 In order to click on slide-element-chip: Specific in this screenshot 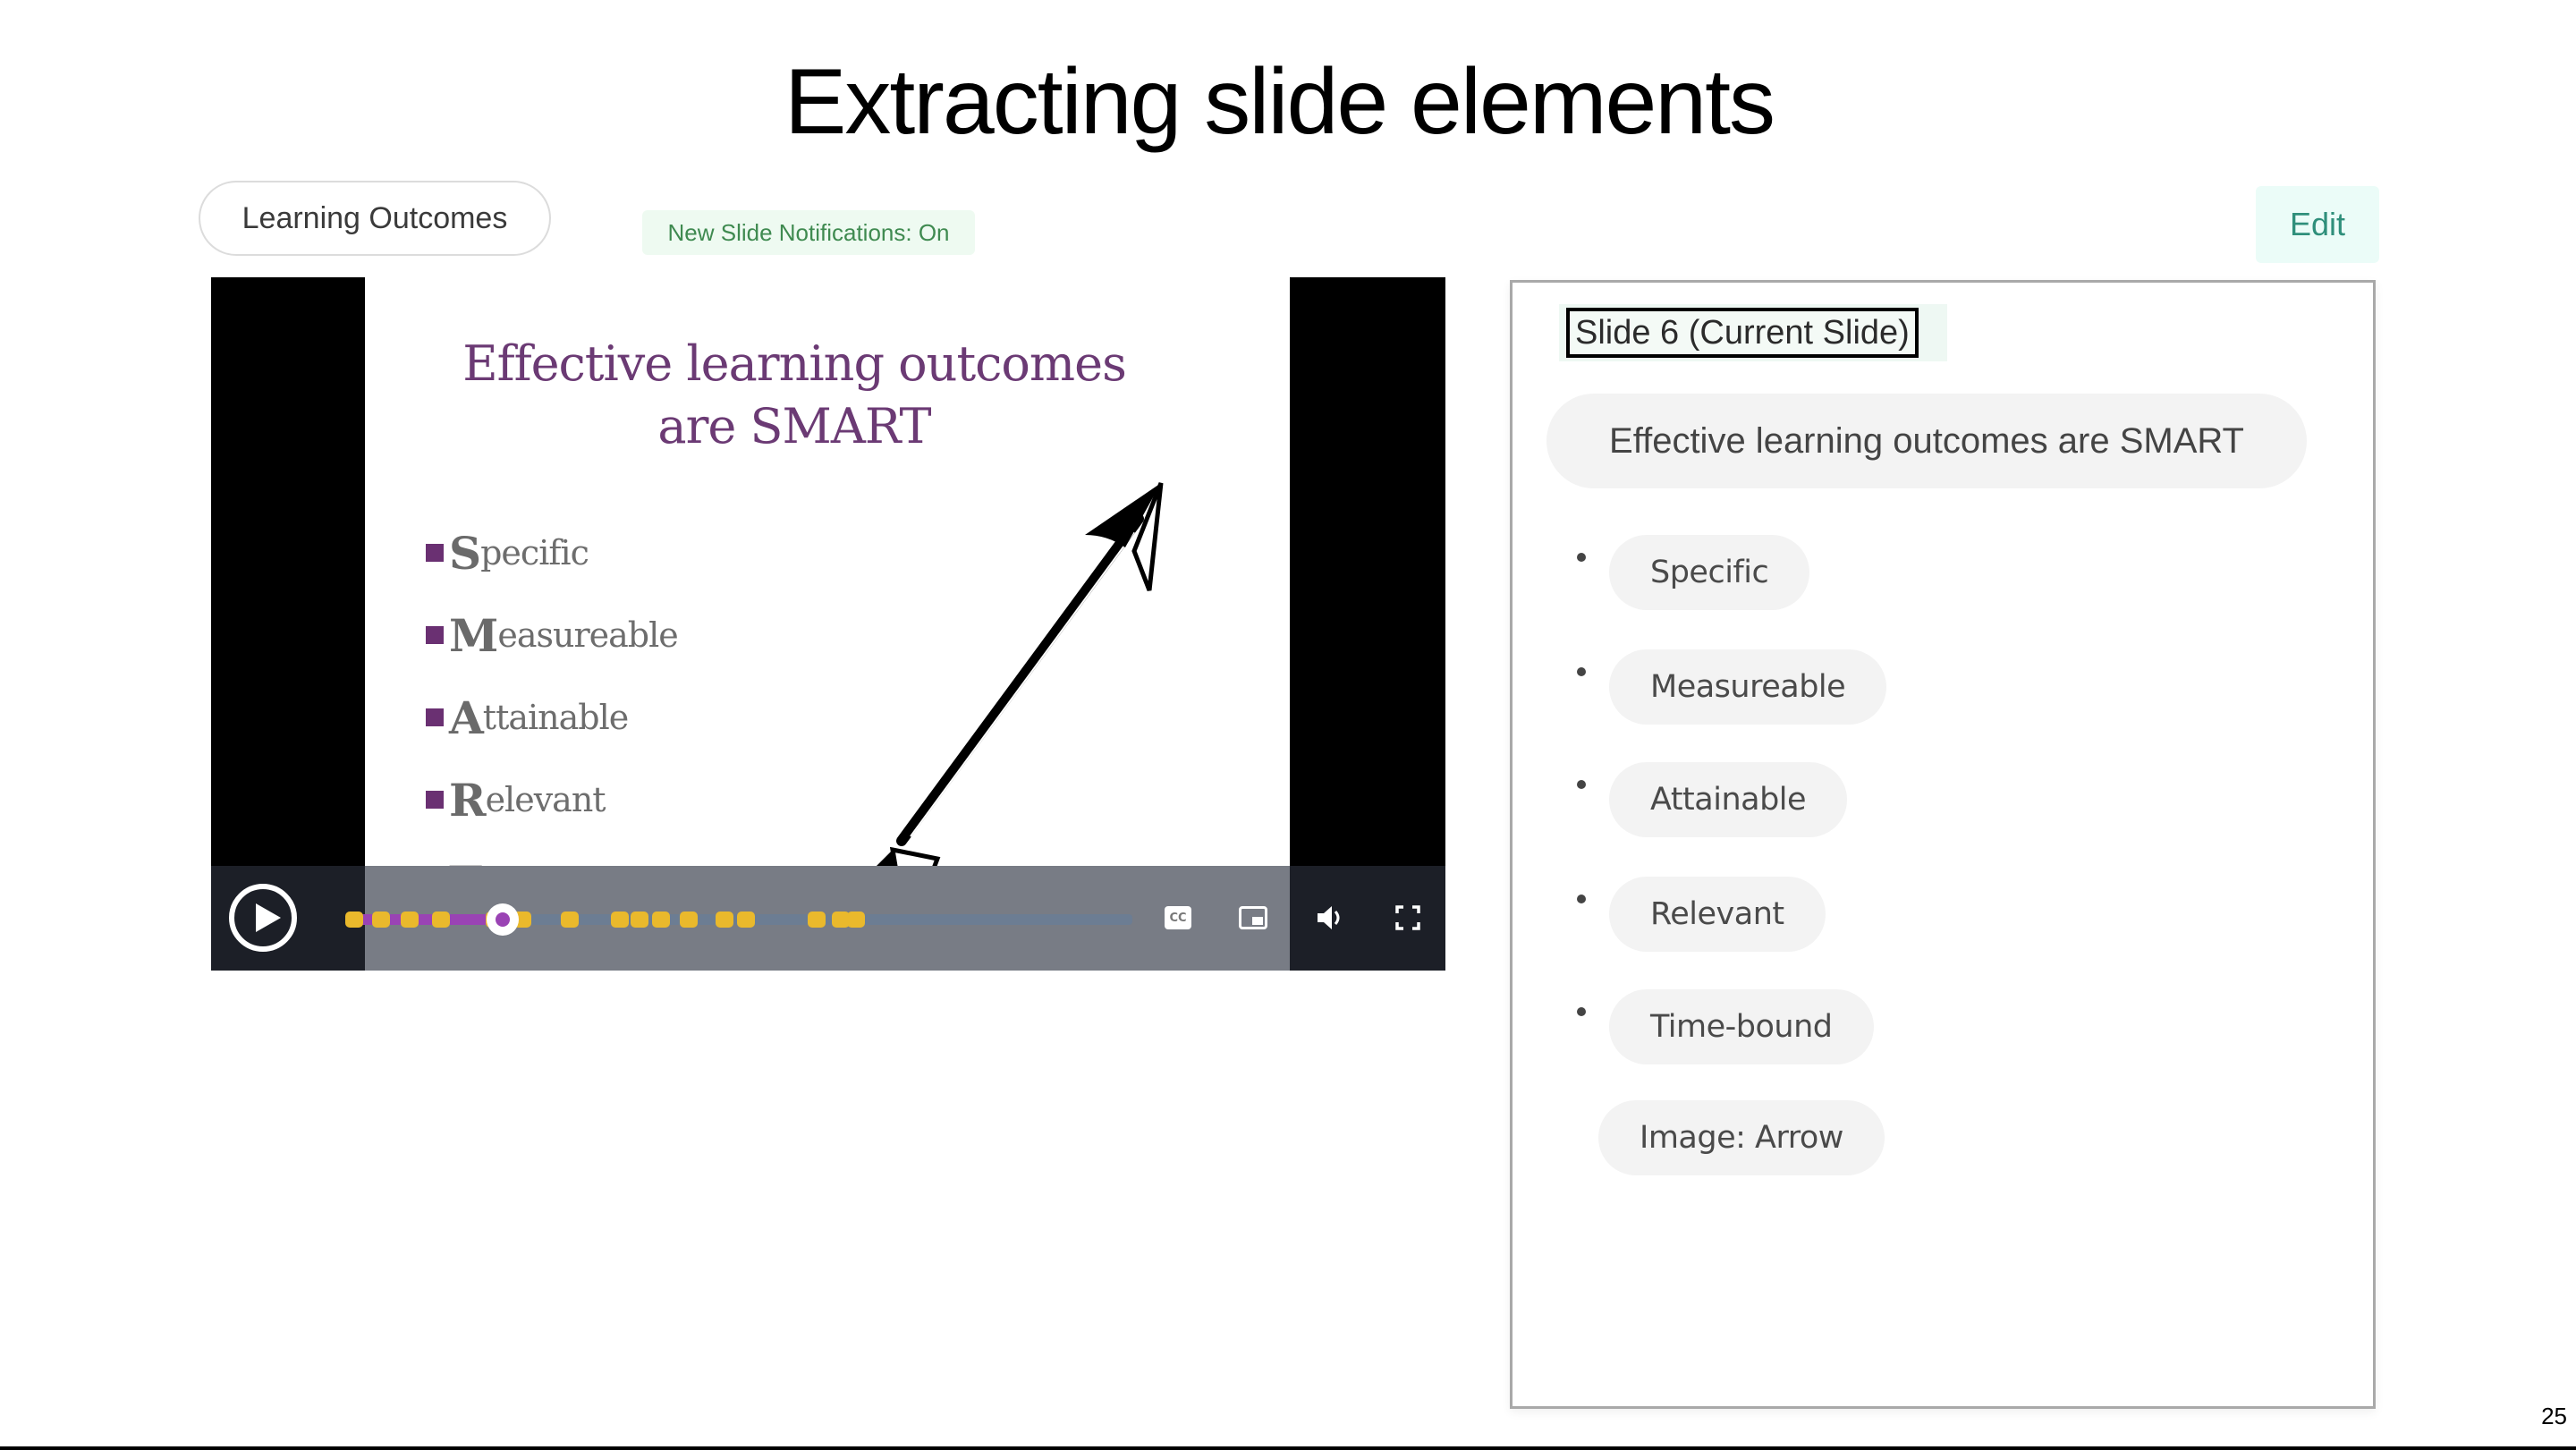, I will do `click(1709, 572)`.